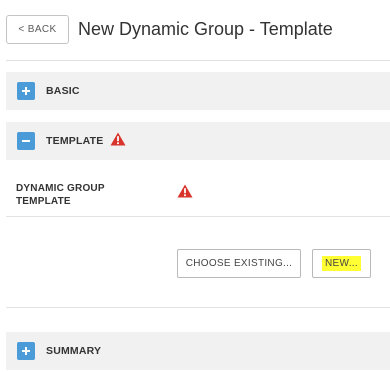 The image size is (390, 372). I want to click on section-bottom-divider, so click(198, 307).